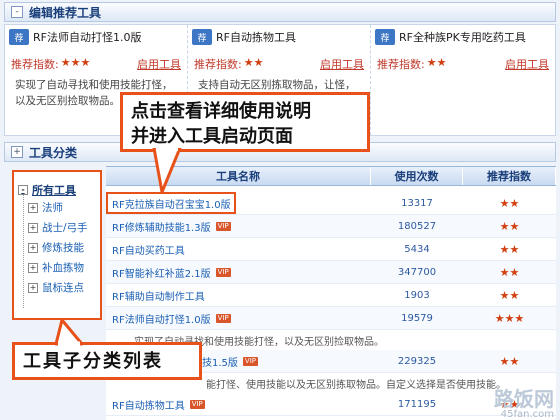 This screenshot has width=560, height=420. What do you see at coordinates (107, 361) in the screenshot?
I see `callout-subcategory-list: 工具子分类列表` at bounding box center [107, 361].